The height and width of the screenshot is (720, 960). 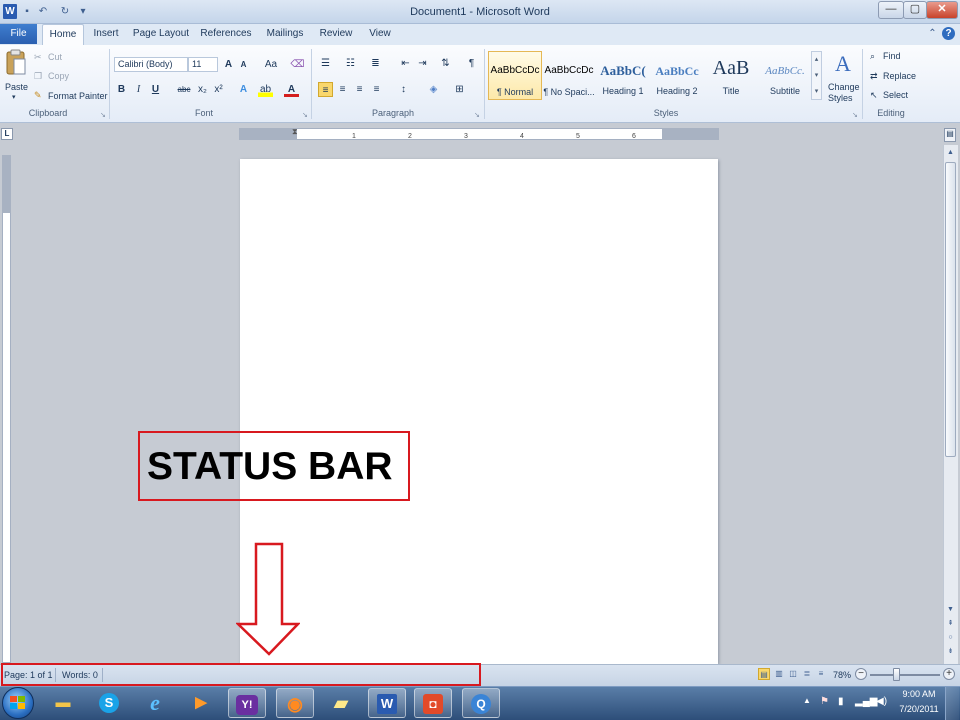 I want to click on skype-taskbar-icon: S, so click(x=109, y=703).